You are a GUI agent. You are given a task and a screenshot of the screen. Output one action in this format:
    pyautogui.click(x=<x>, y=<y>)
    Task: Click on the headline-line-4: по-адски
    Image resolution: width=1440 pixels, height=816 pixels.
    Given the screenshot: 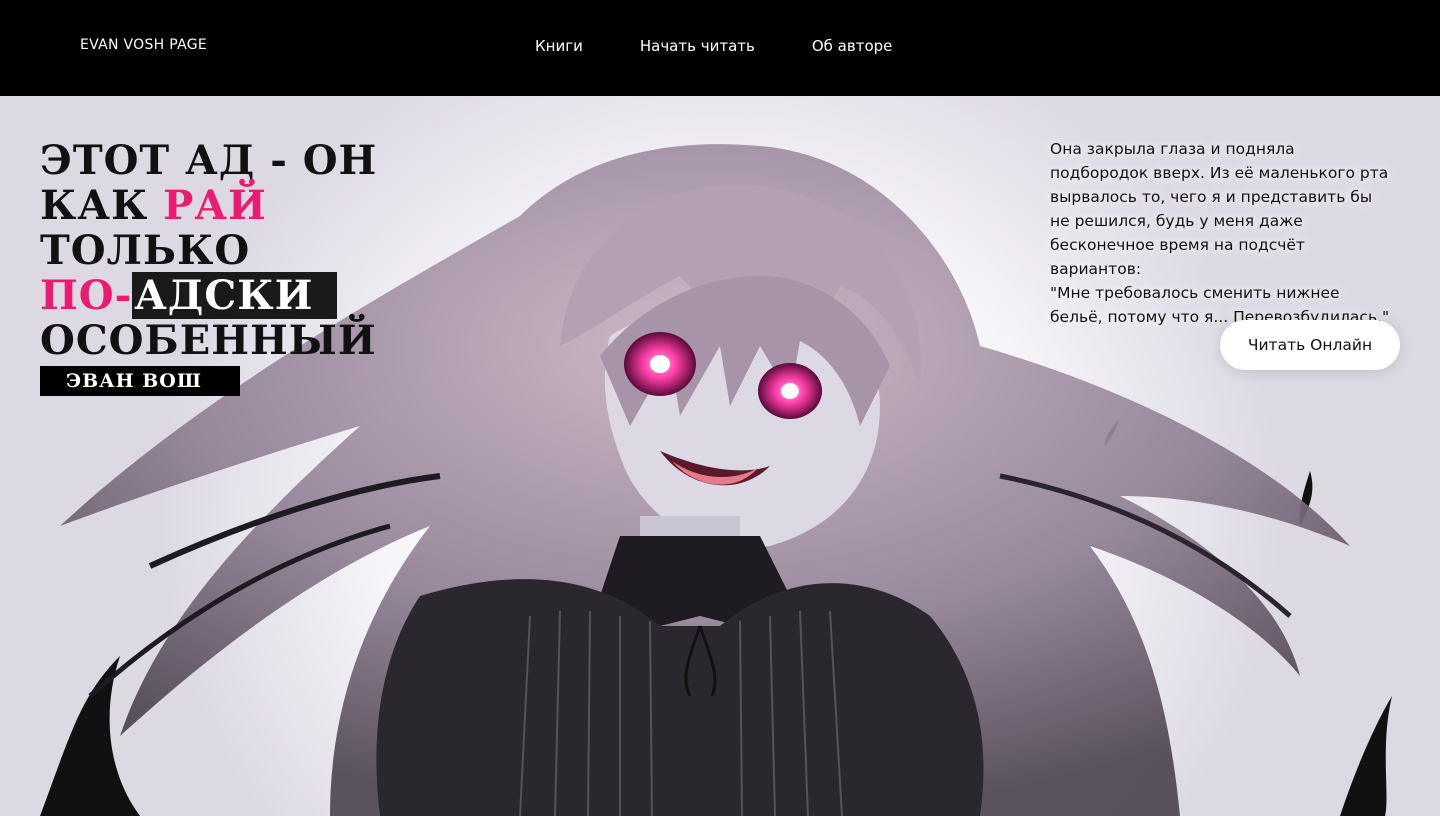 What is the action you would take?
    pyautogui.click(x=208, y=295)
    